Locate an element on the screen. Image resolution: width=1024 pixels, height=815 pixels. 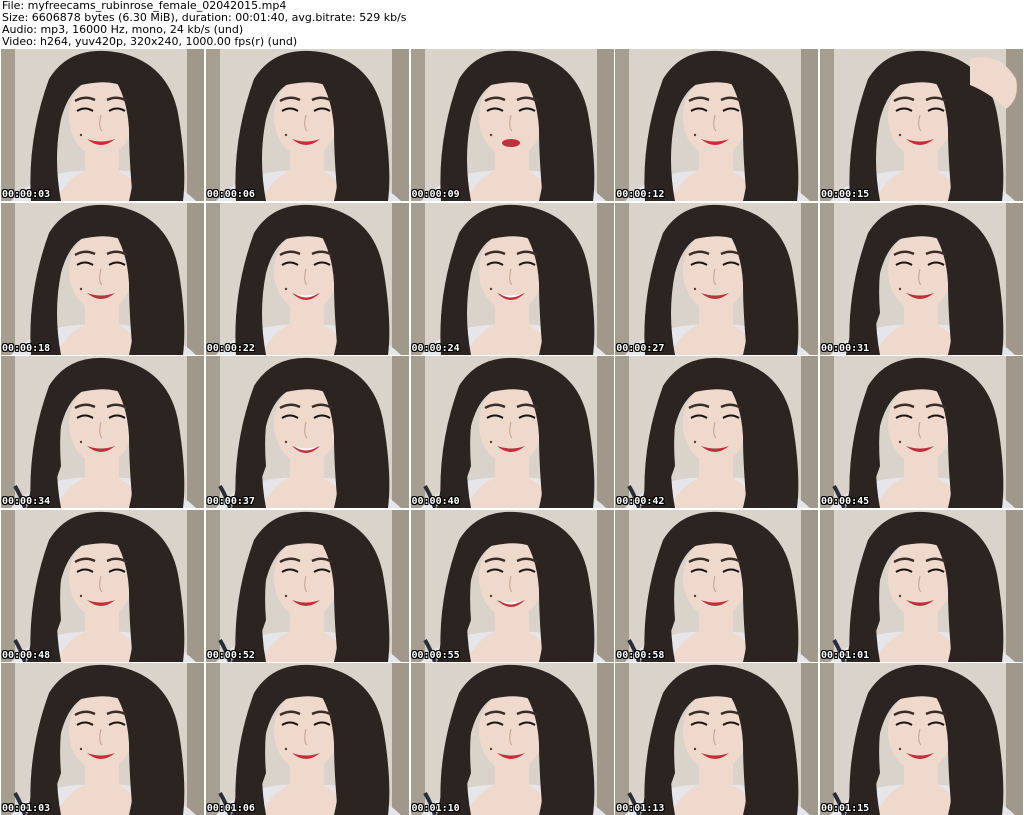
video-thumbnail: 00:00:52 is located at coordinates (307, 585).